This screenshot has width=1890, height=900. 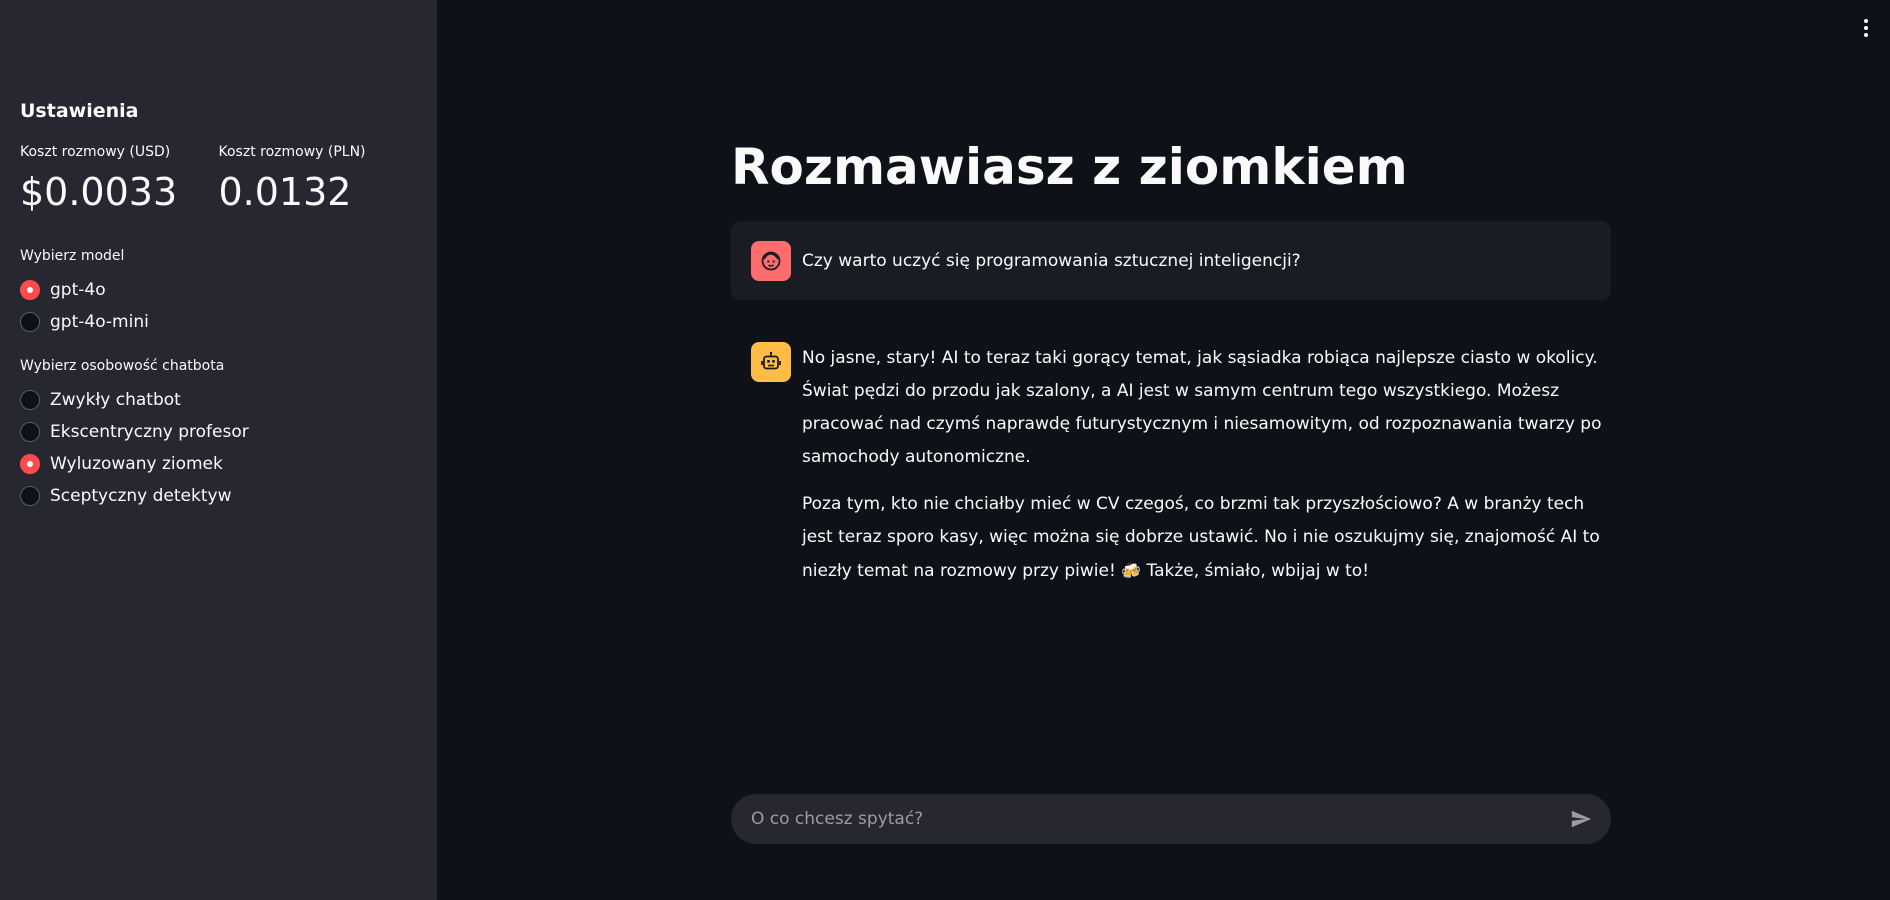 What do you see at coordinates (218, 400) in the screenshot?
I see `radio-personality-zwykly: Zwykły chatbot` at bounding box center [218, 400].